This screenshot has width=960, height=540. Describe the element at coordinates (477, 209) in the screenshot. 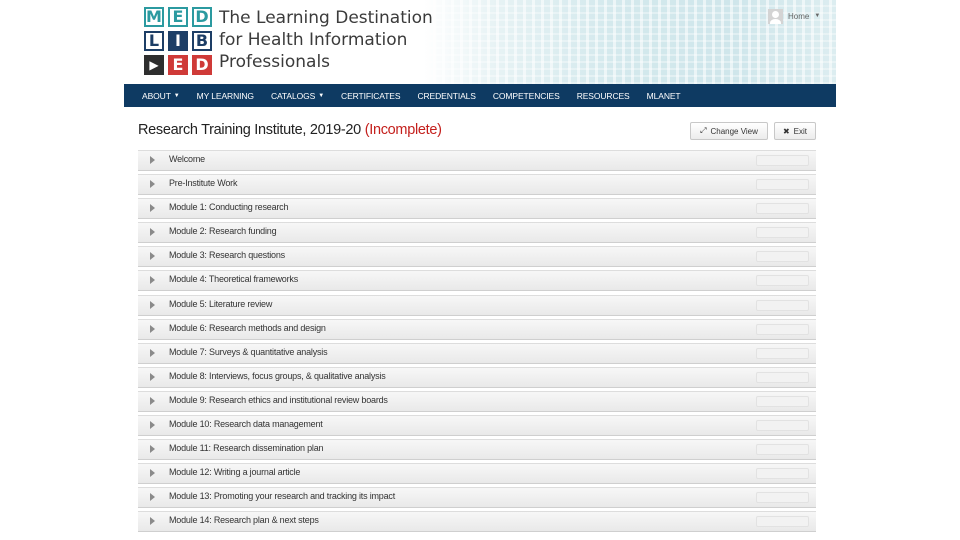

I see `module-row: Module 1: Conducting research` at that location.